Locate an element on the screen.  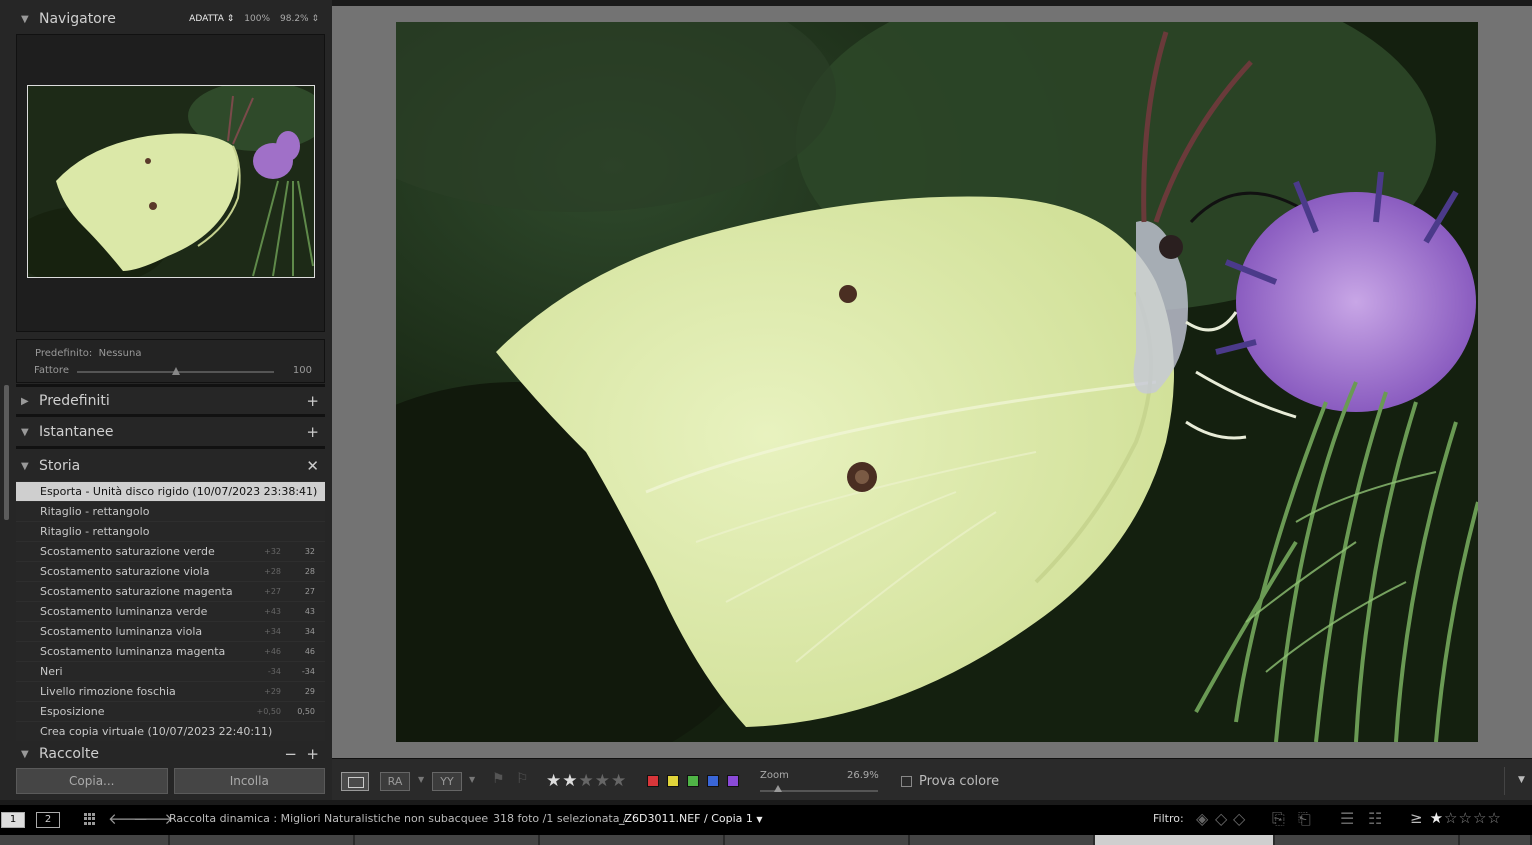
snapshots-header: ▼ Istantanee + is located at coordinates (170, 432).